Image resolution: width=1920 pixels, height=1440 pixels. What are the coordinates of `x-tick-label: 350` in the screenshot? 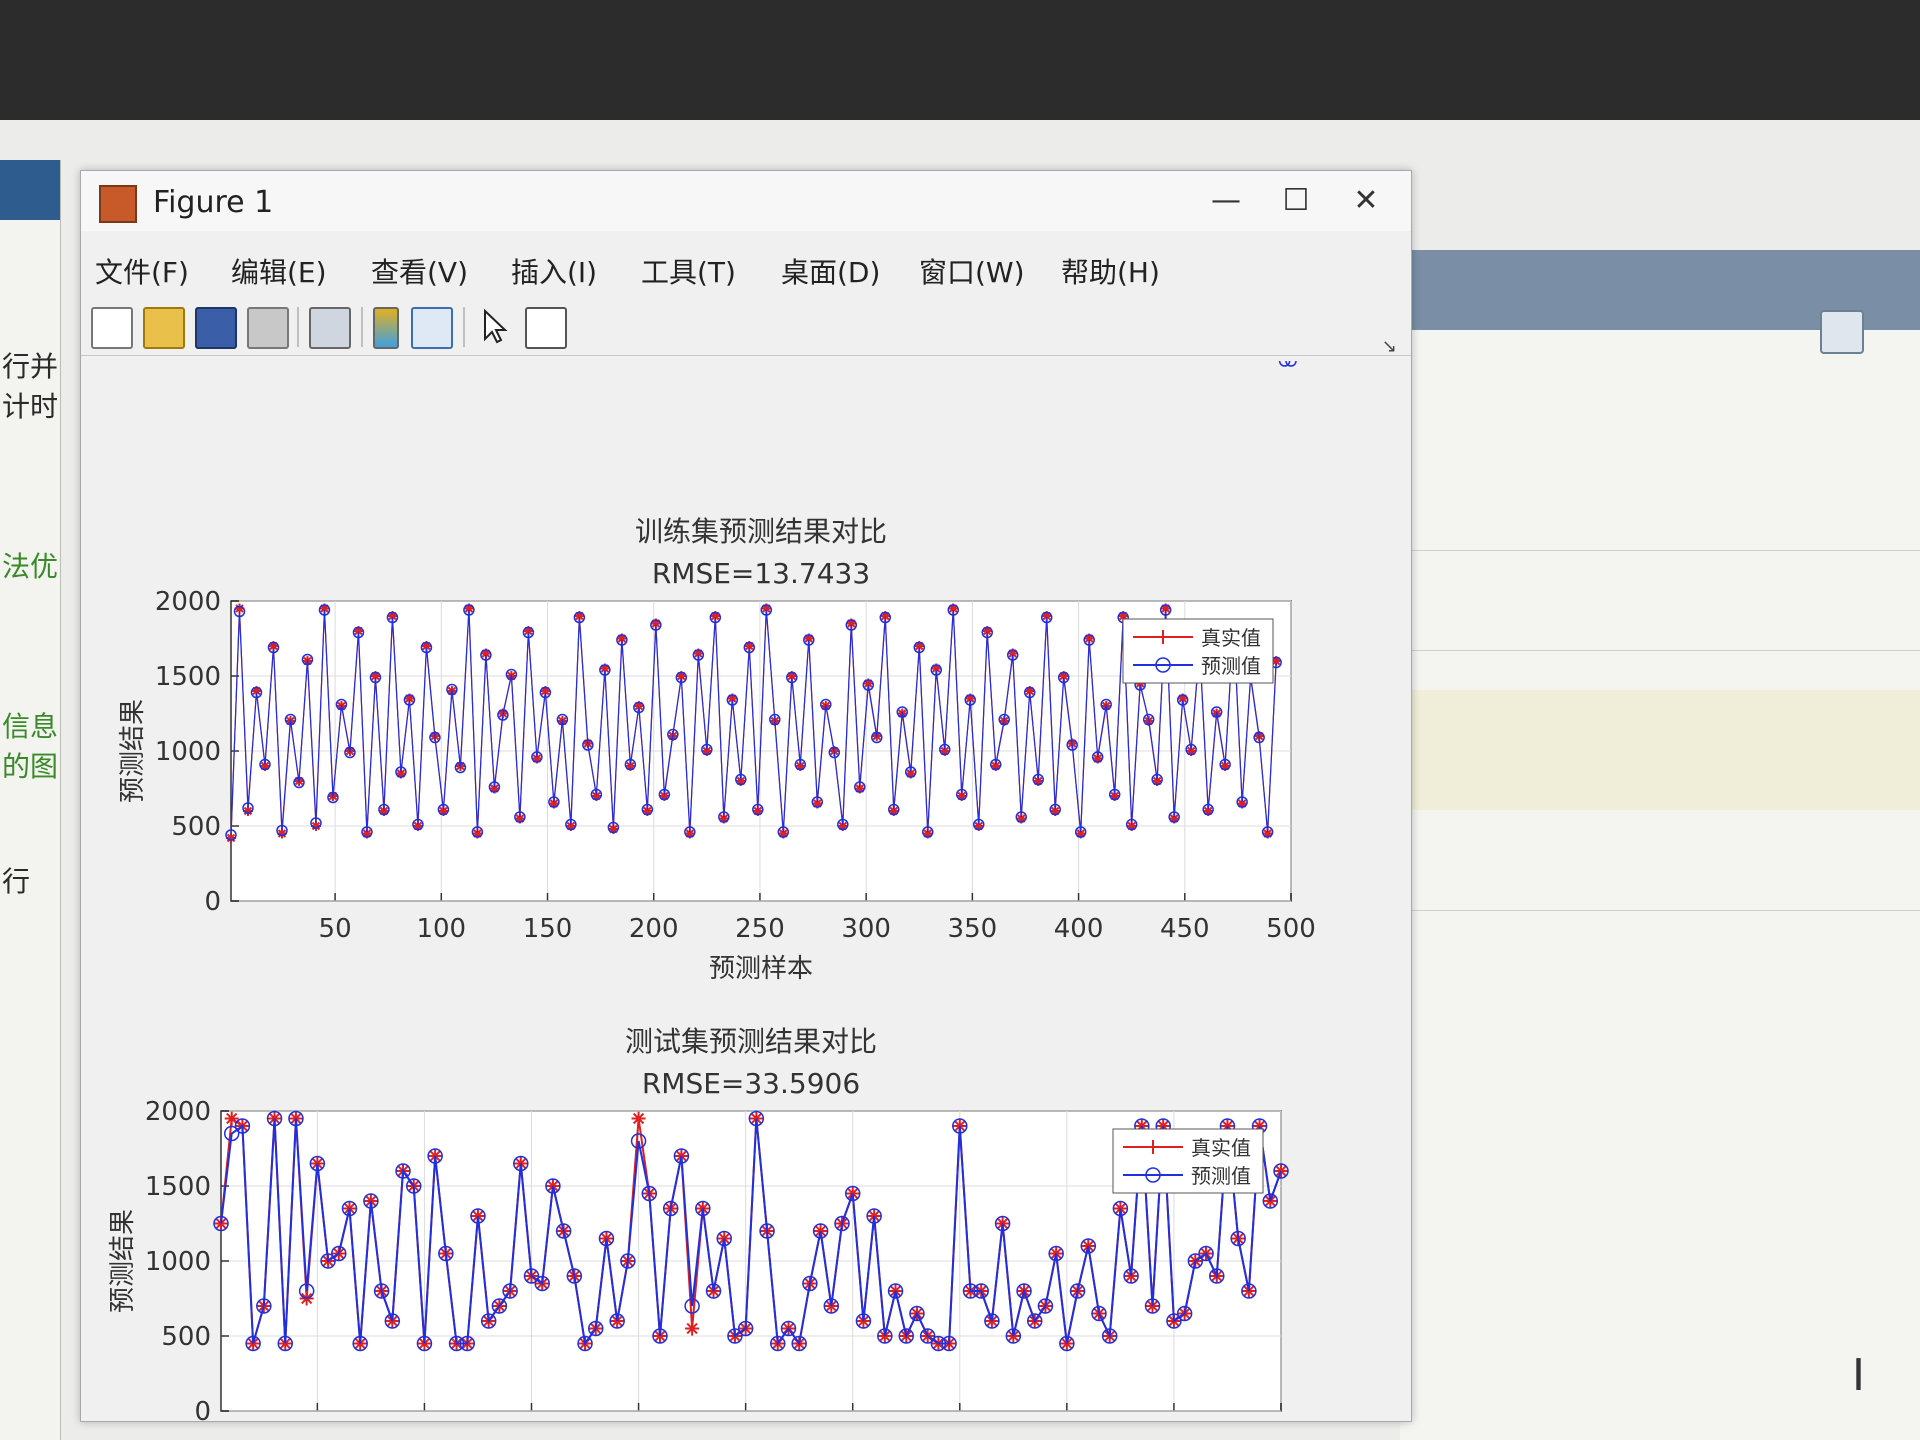 It's located at (973, 929).